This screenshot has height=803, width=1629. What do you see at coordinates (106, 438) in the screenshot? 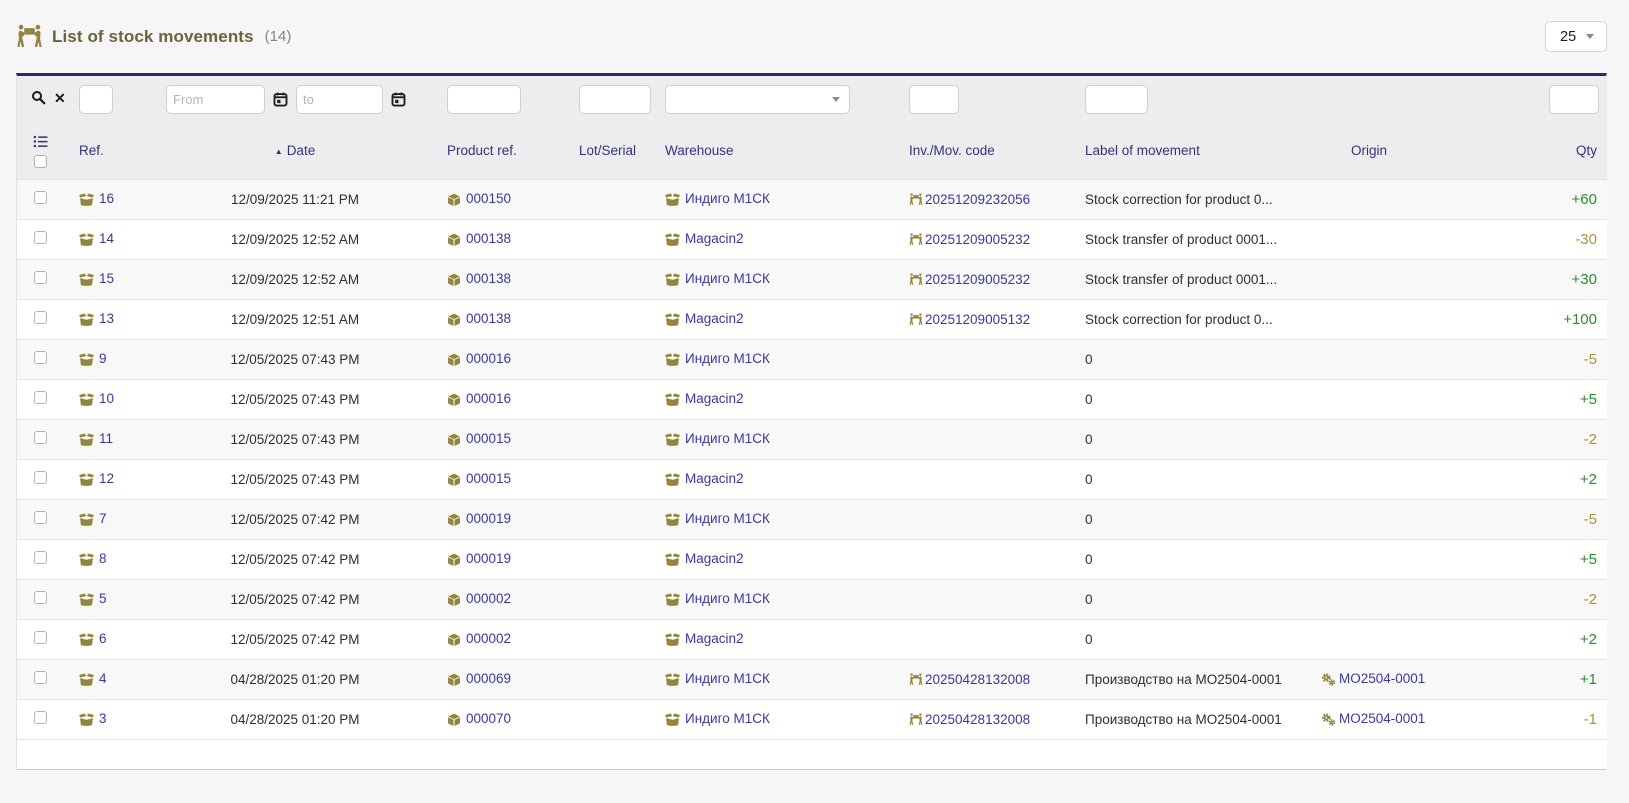
I see `movement-ref-link: 11` at bounding box center [106, 438].